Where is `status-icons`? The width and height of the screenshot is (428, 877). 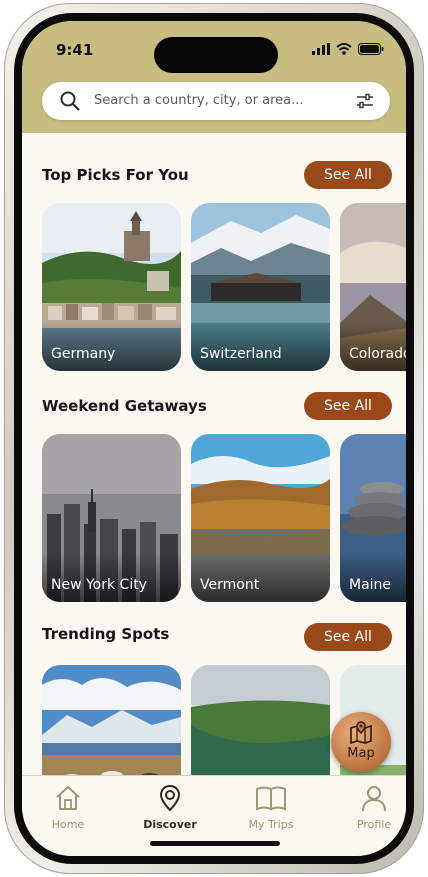 status-icons is located at coordinates (348, 49).